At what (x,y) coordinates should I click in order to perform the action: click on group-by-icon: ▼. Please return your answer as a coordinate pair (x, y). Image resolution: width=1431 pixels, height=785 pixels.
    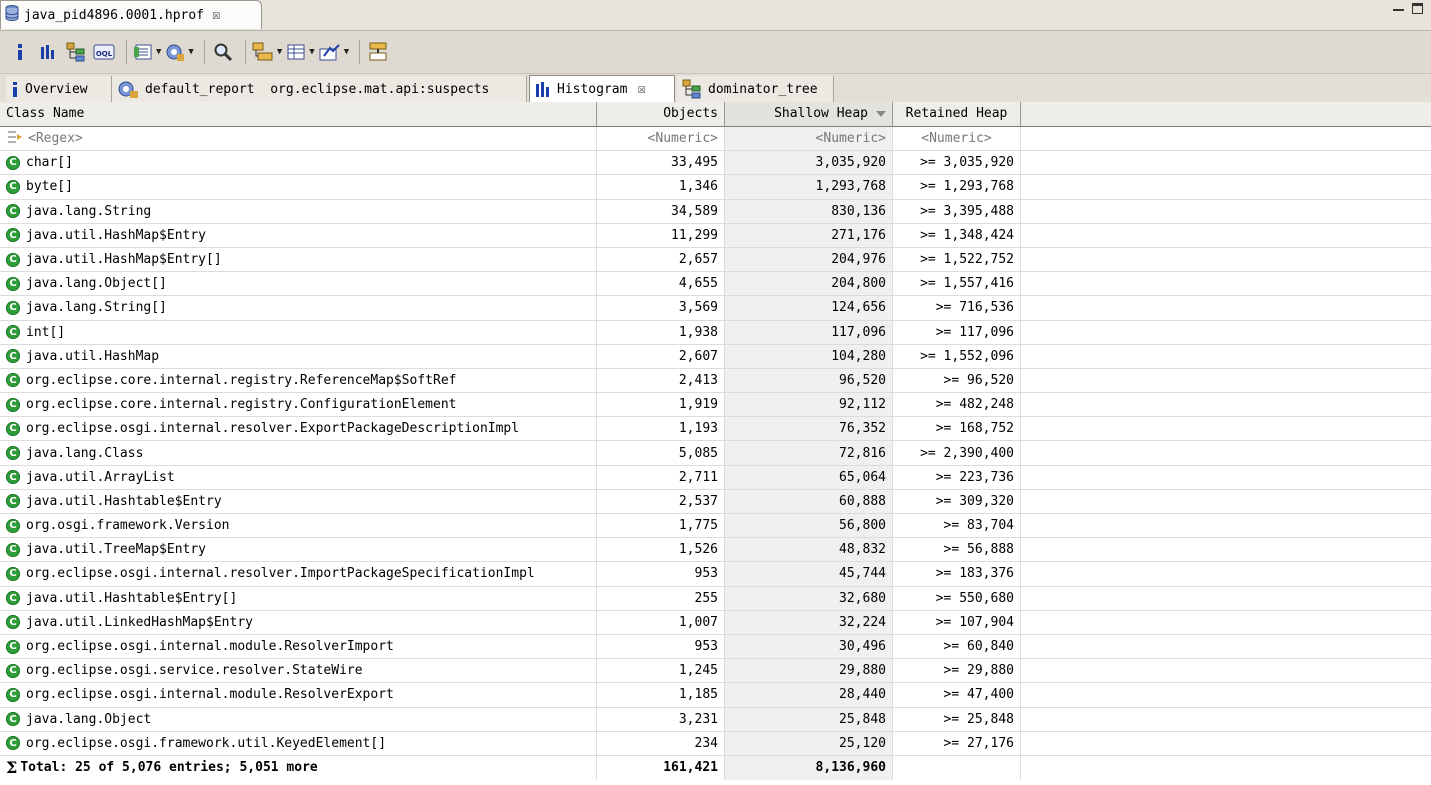
    Looking at the image, I should click on (267, 52).